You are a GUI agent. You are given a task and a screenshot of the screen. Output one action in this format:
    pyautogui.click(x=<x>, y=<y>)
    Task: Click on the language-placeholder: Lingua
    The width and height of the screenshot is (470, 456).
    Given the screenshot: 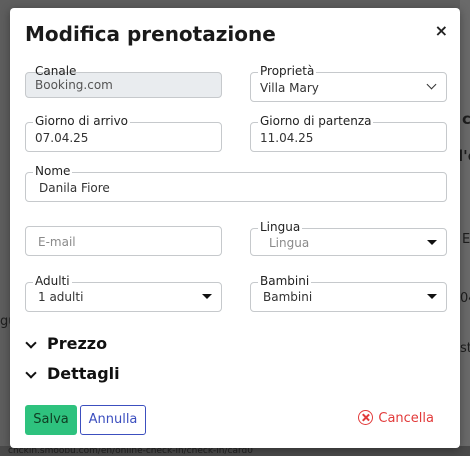 What is the action you would take?
    pyautogui.click(x=289, y=243)
    